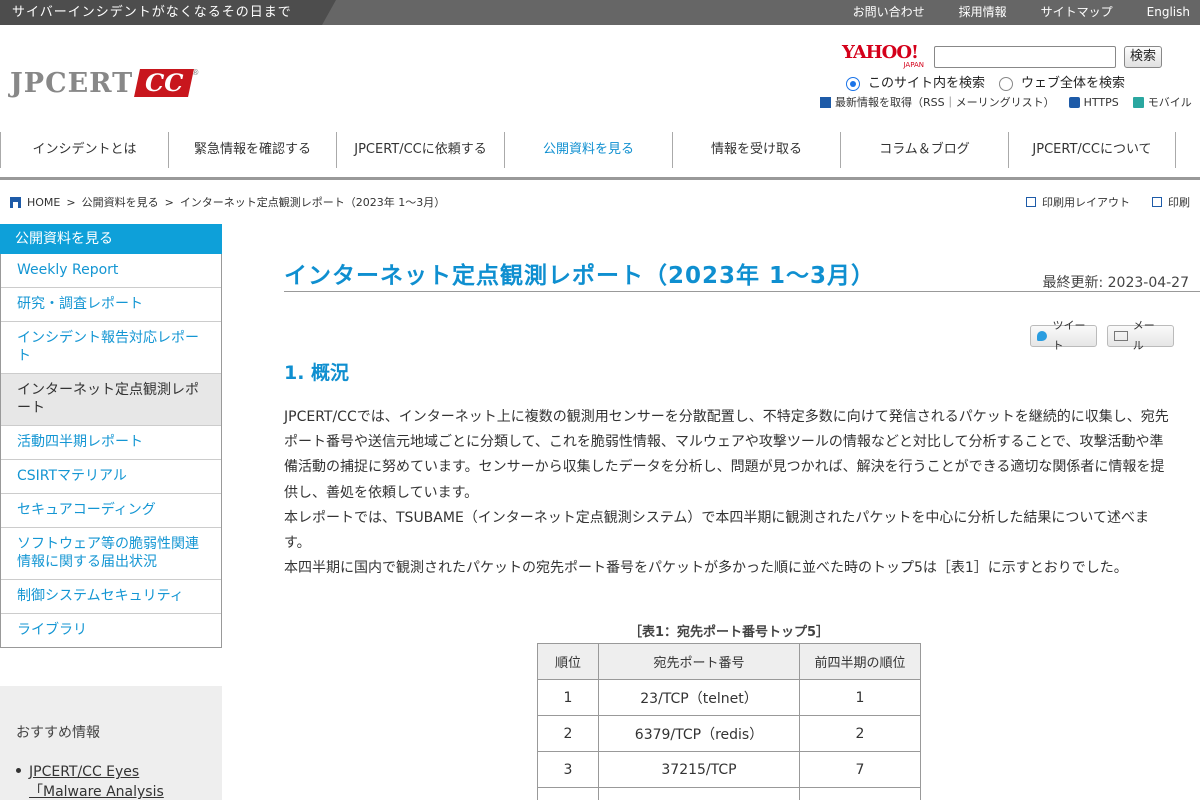 The height and width of the screenshot is (800, 1200). I want to click on cell-rank: 2, so click(568, 733).